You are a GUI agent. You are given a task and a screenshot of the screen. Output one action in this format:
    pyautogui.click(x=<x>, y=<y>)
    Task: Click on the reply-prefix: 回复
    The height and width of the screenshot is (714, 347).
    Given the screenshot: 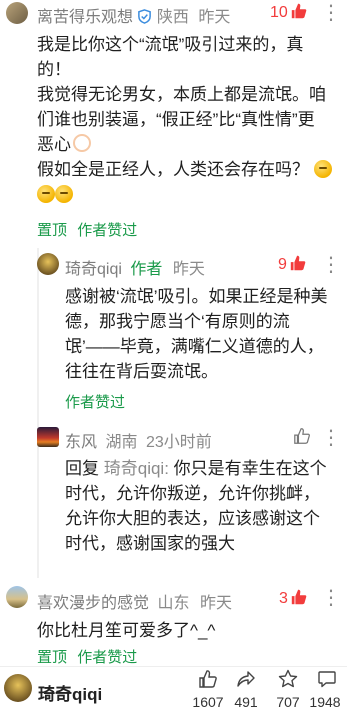 What is the action you would take?
    pyautogui.click(x=82, y=468)
    